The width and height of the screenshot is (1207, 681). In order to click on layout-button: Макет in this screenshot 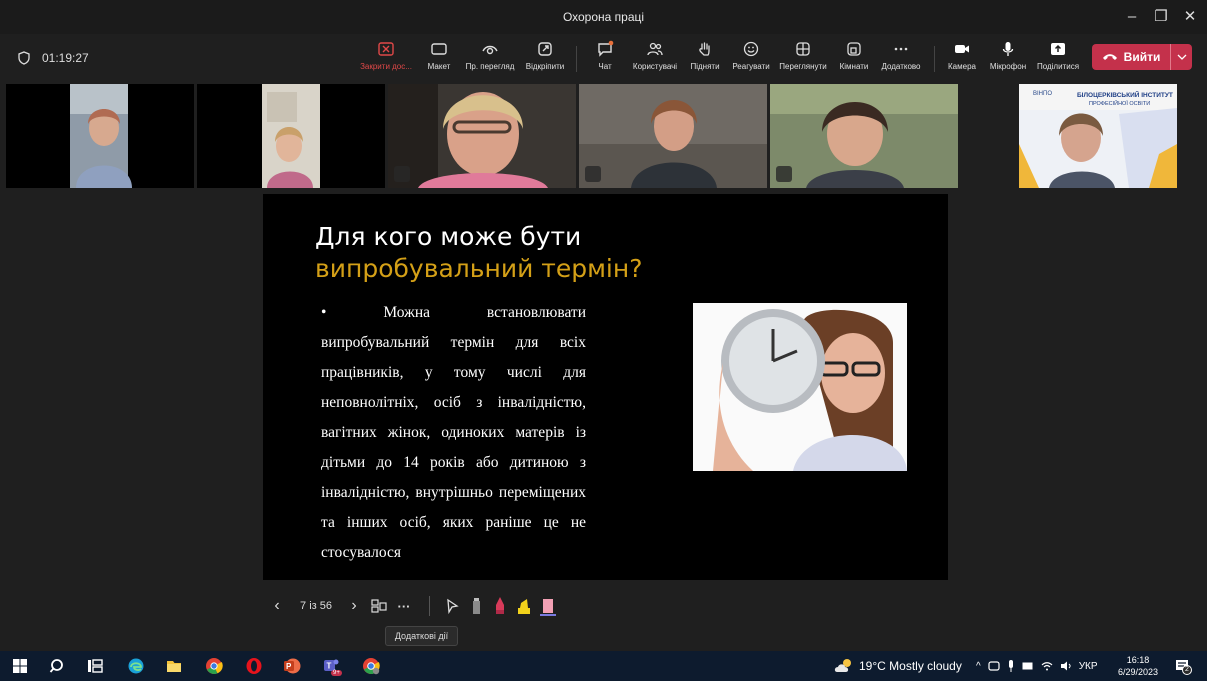, I will do `click(439, 60)`.